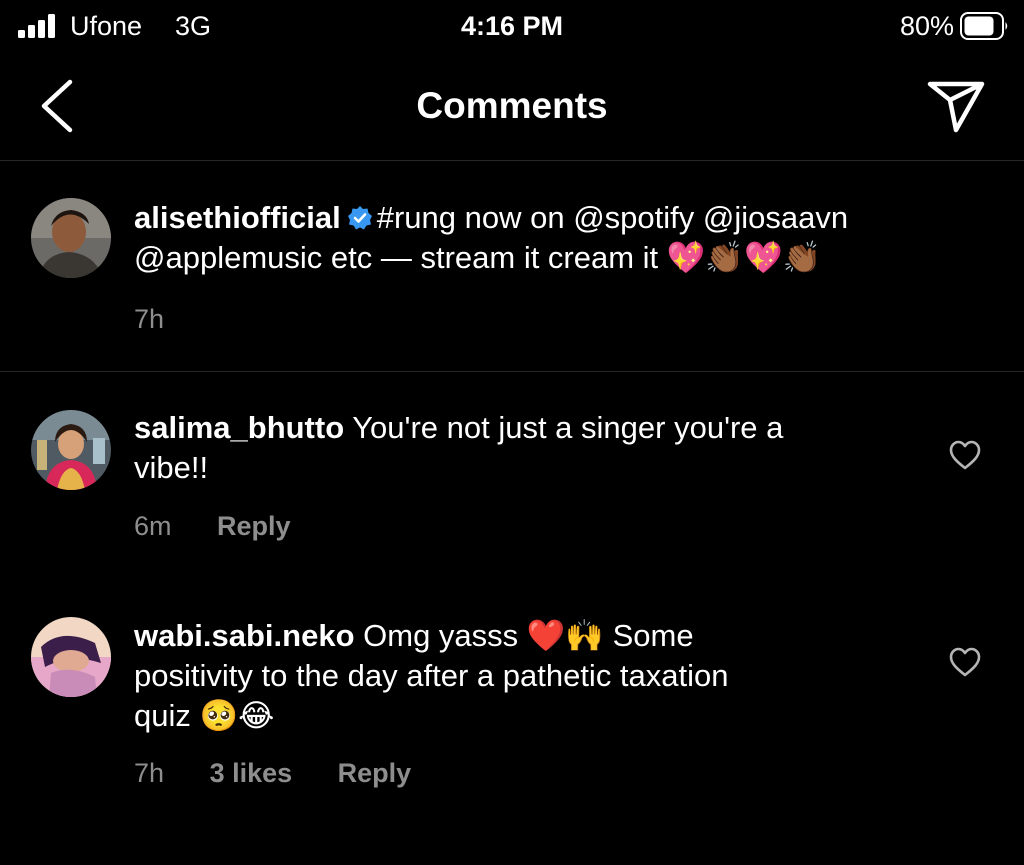  Describe the element at coordinates (612, 217) in the screenshot. I see `caption-text: #rung now on @spotify @jiosaavn` at that location.